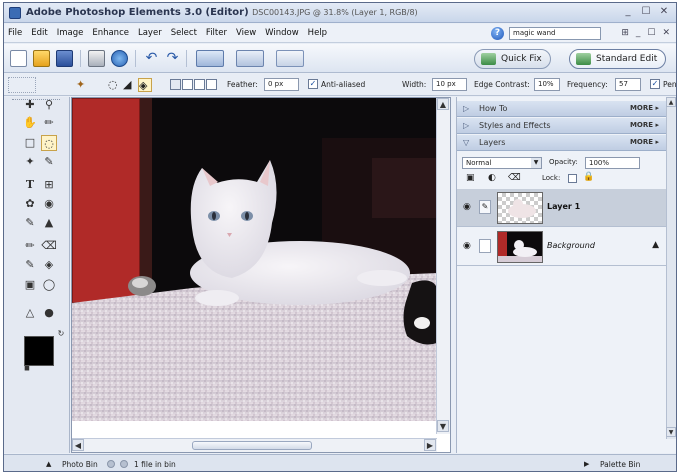  Describe the element at coordinates (187, 84) in the screenshot. I see `add-selection-icon` at that location.